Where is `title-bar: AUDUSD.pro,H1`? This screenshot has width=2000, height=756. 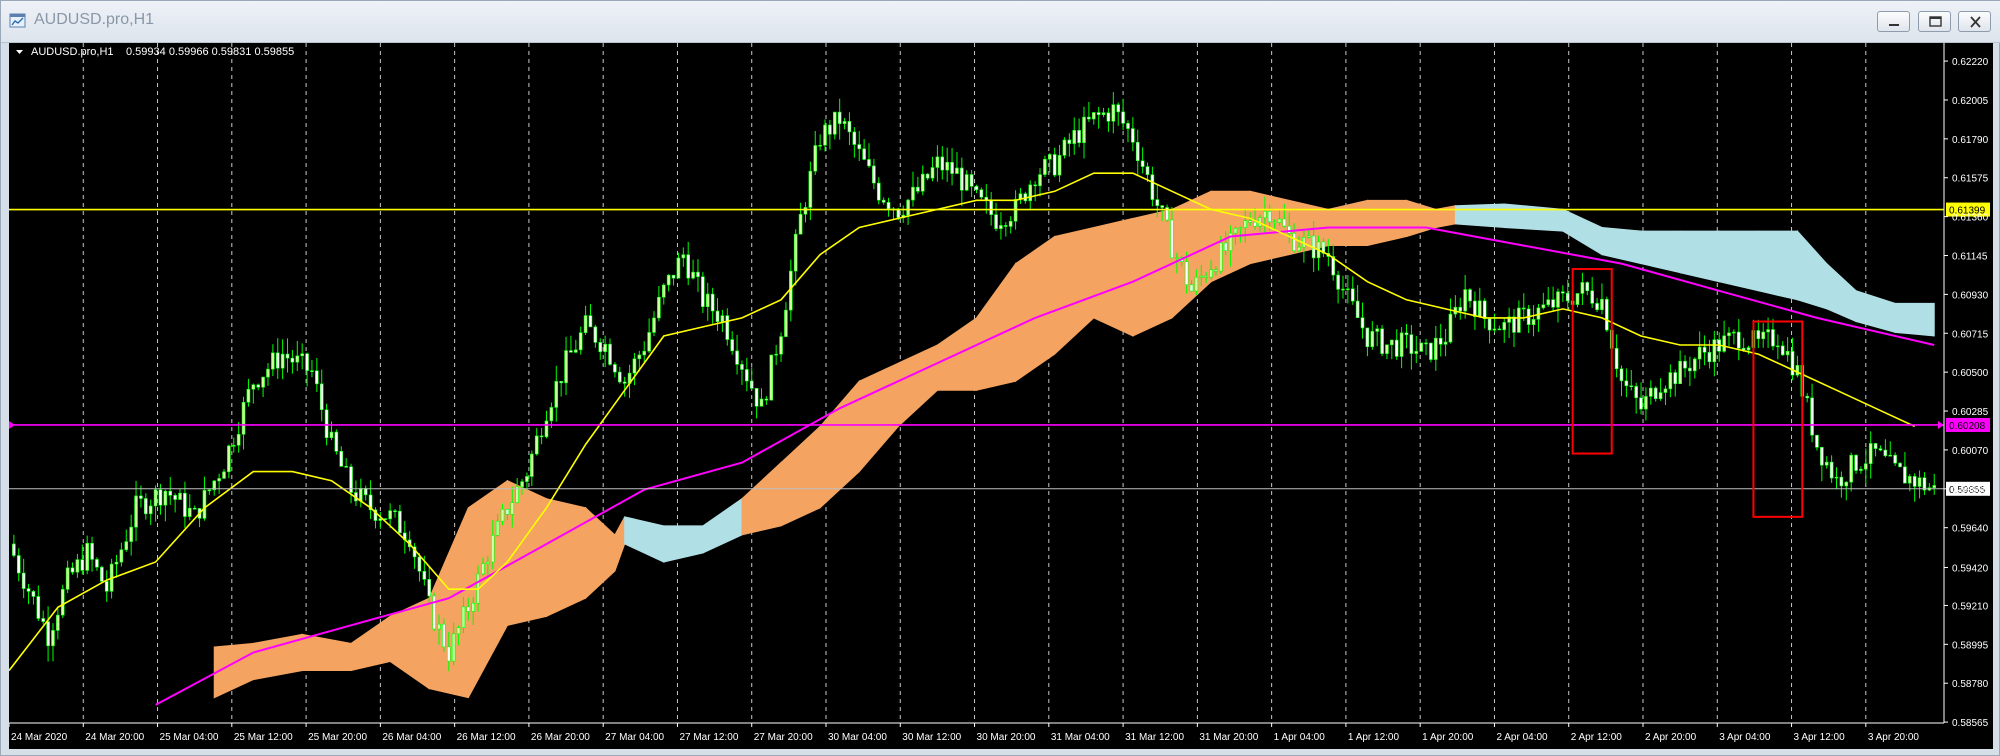 title-bar: AUDUSD.pro,H1 is located at coordinates (1000, 22).